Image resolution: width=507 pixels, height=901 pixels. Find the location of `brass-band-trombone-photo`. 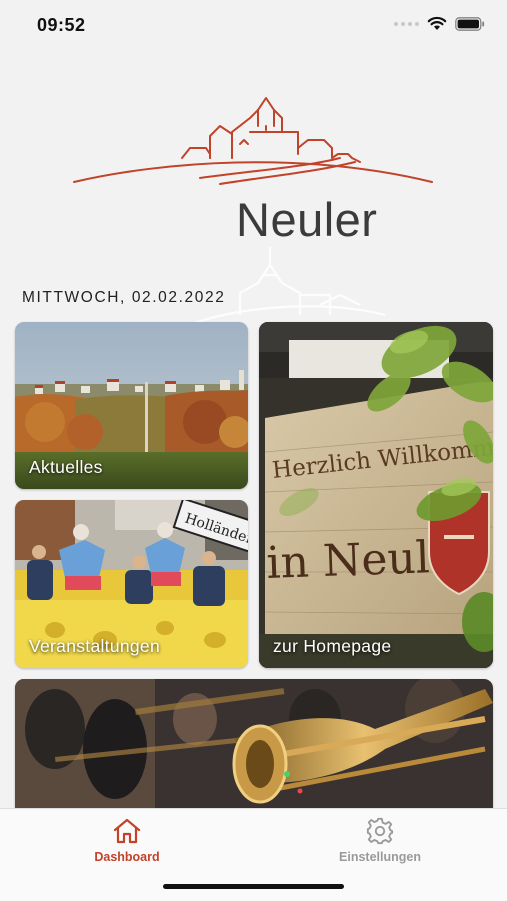

brass-band-trombone-photo is located at coordinates (254, 749).